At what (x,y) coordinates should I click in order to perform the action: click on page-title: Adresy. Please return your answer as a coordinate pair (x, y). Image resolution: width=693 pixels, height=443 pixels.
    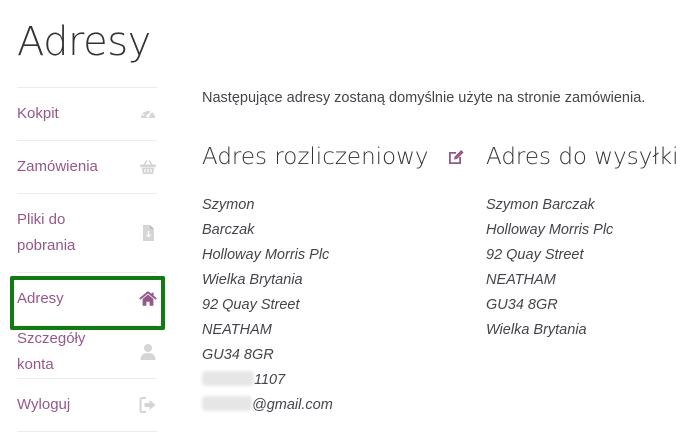
    Looking at the image, I should click on (84, 42).